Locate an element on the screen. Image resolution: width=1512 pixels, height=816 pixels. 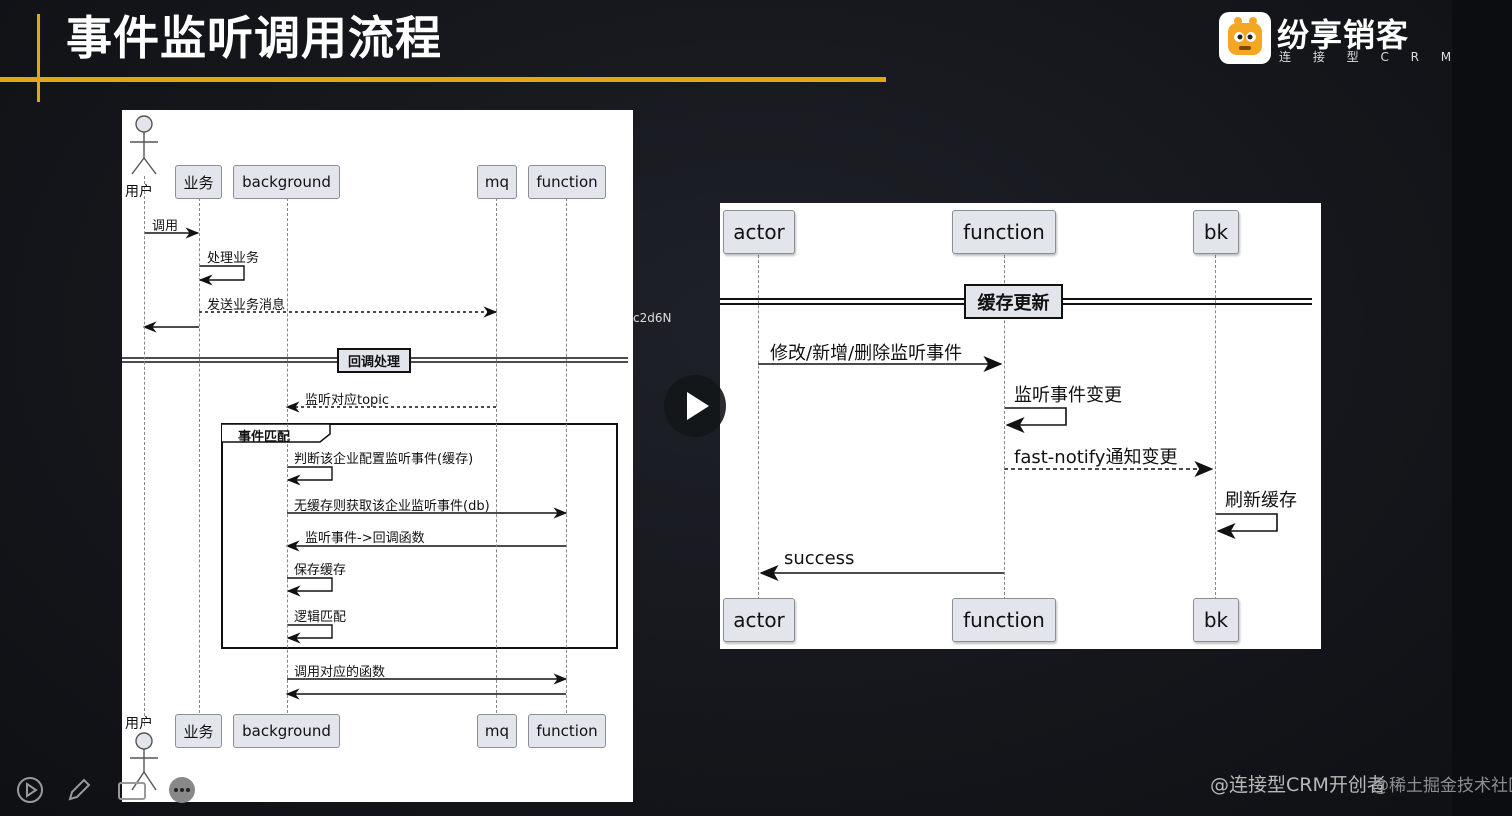
message-label: fast-notify通知变更 is located at coordinates (1096, 457).